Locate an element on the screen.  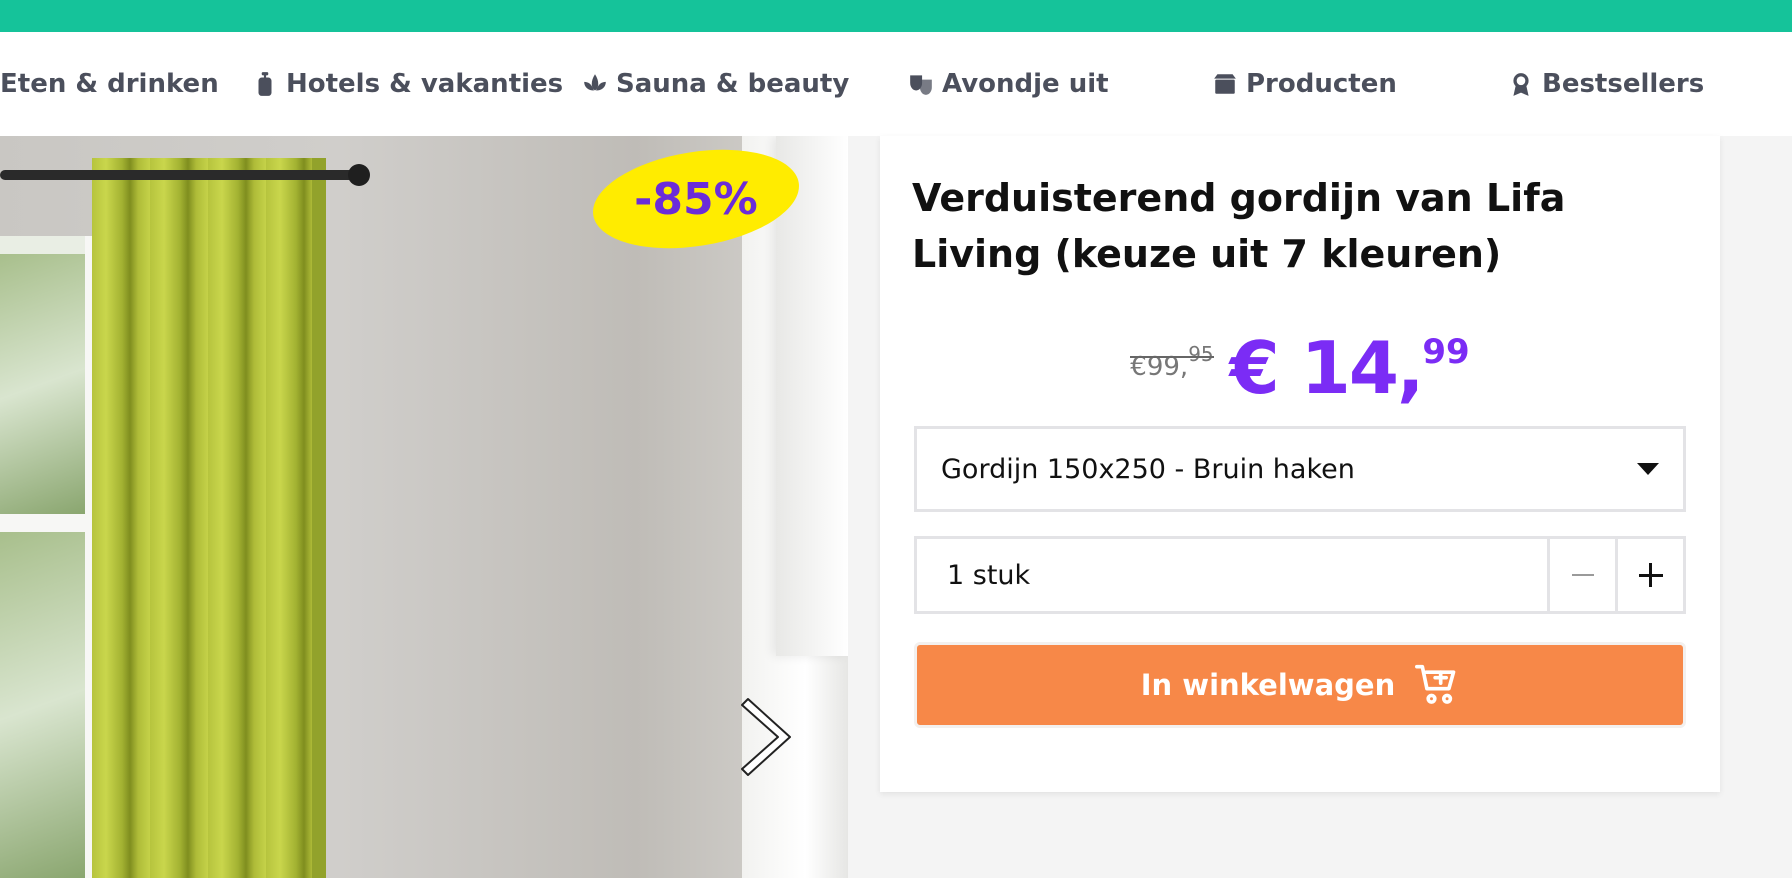
minus-icon is located at coordinates (1582, 575).